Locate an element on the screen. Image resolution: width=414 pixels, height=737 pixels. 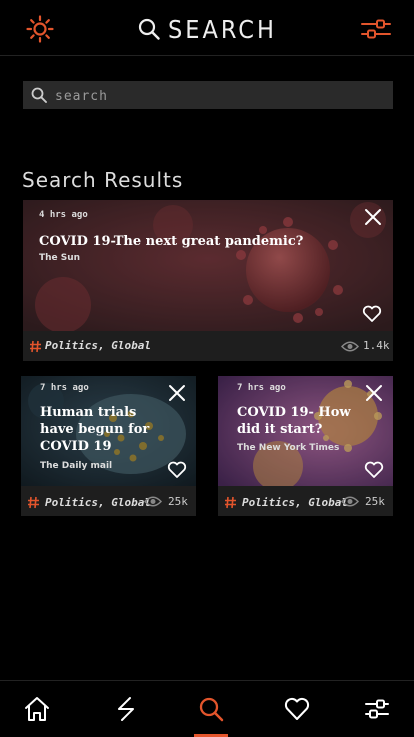
card-source: The Sun is located at coordinates (60, 258).